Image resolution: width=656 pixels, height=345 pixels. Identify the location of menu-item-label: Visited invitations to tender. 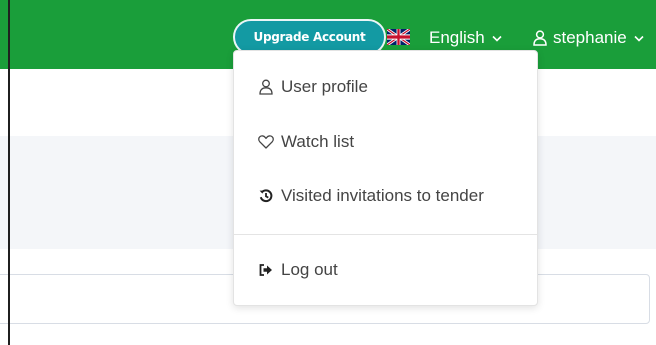
(382, 195).